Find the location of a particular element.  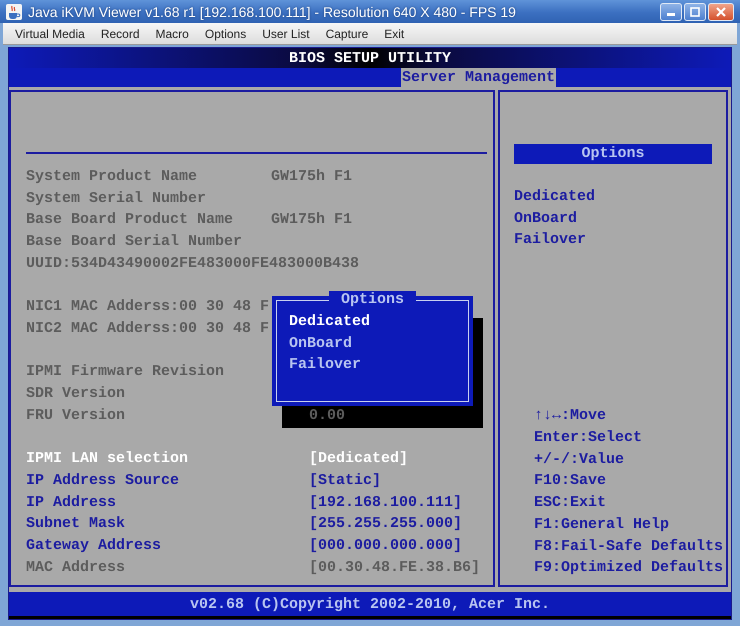

menu-item: Virtual Media is located at coordinates (50, 33).